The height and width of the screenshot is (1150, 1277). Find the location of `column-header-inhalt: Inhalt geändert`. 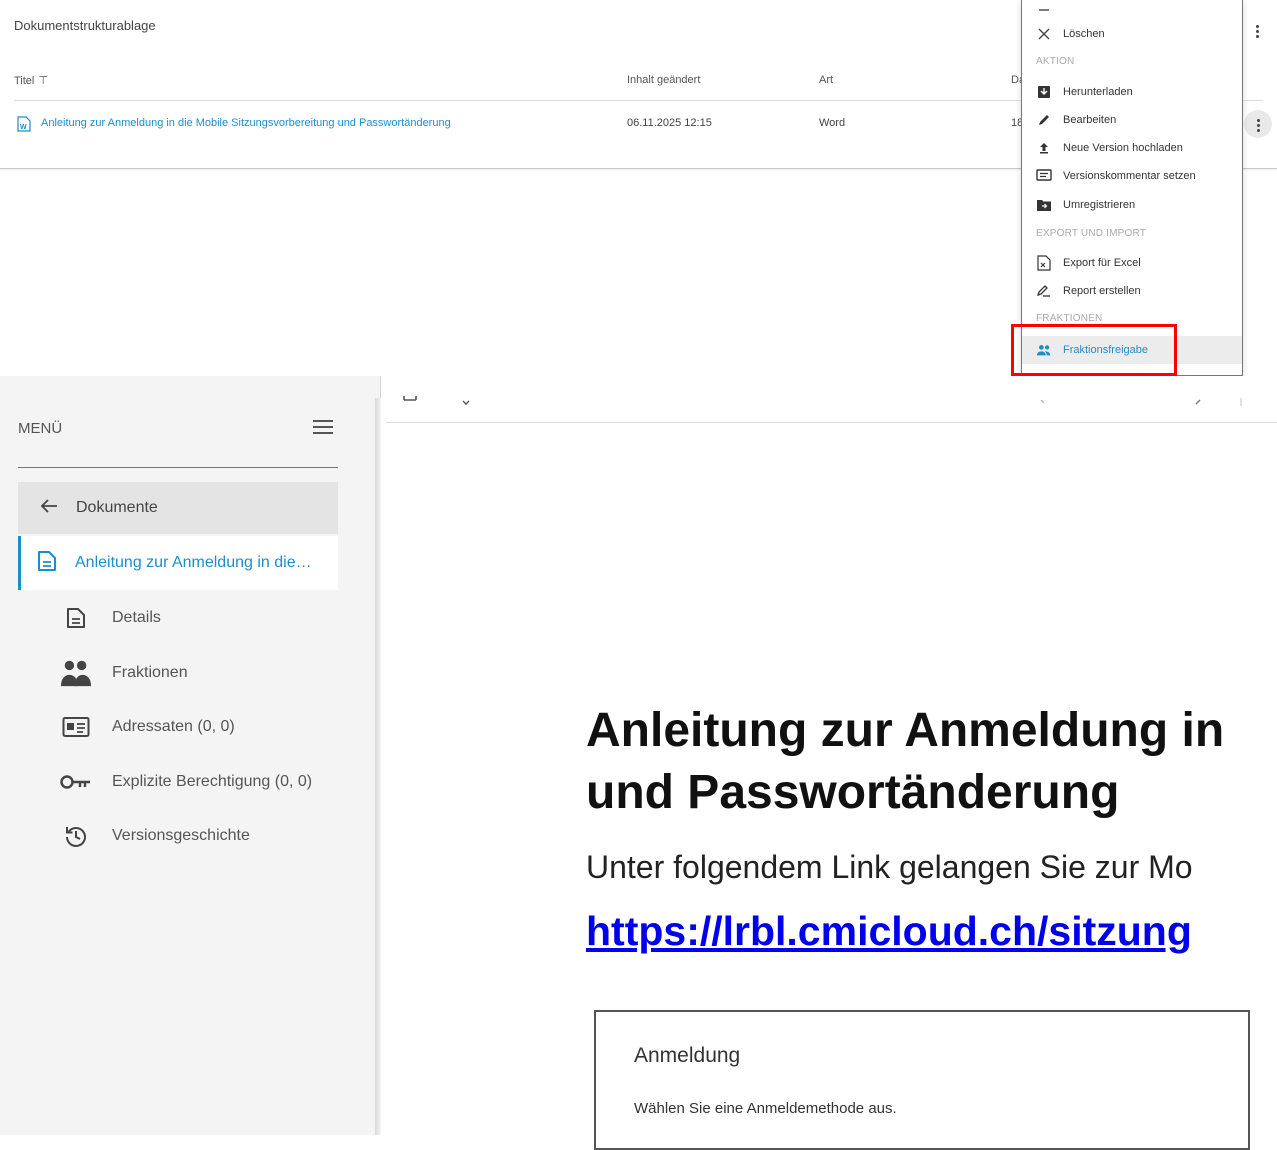

column-header-inhalt: Inhalt geändert is located at coordinates (663, 80).